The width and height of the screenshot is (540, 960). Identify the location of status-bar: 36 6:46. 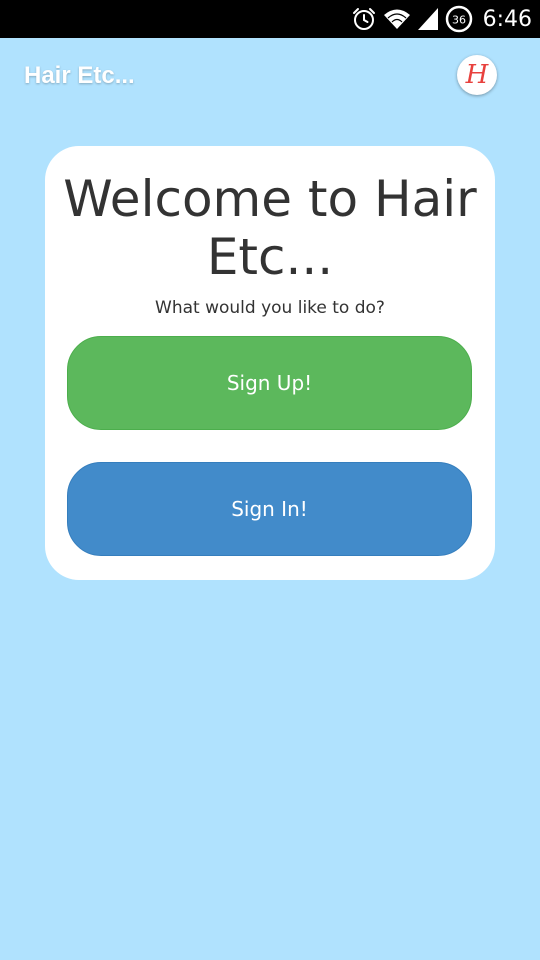
(270, 19).